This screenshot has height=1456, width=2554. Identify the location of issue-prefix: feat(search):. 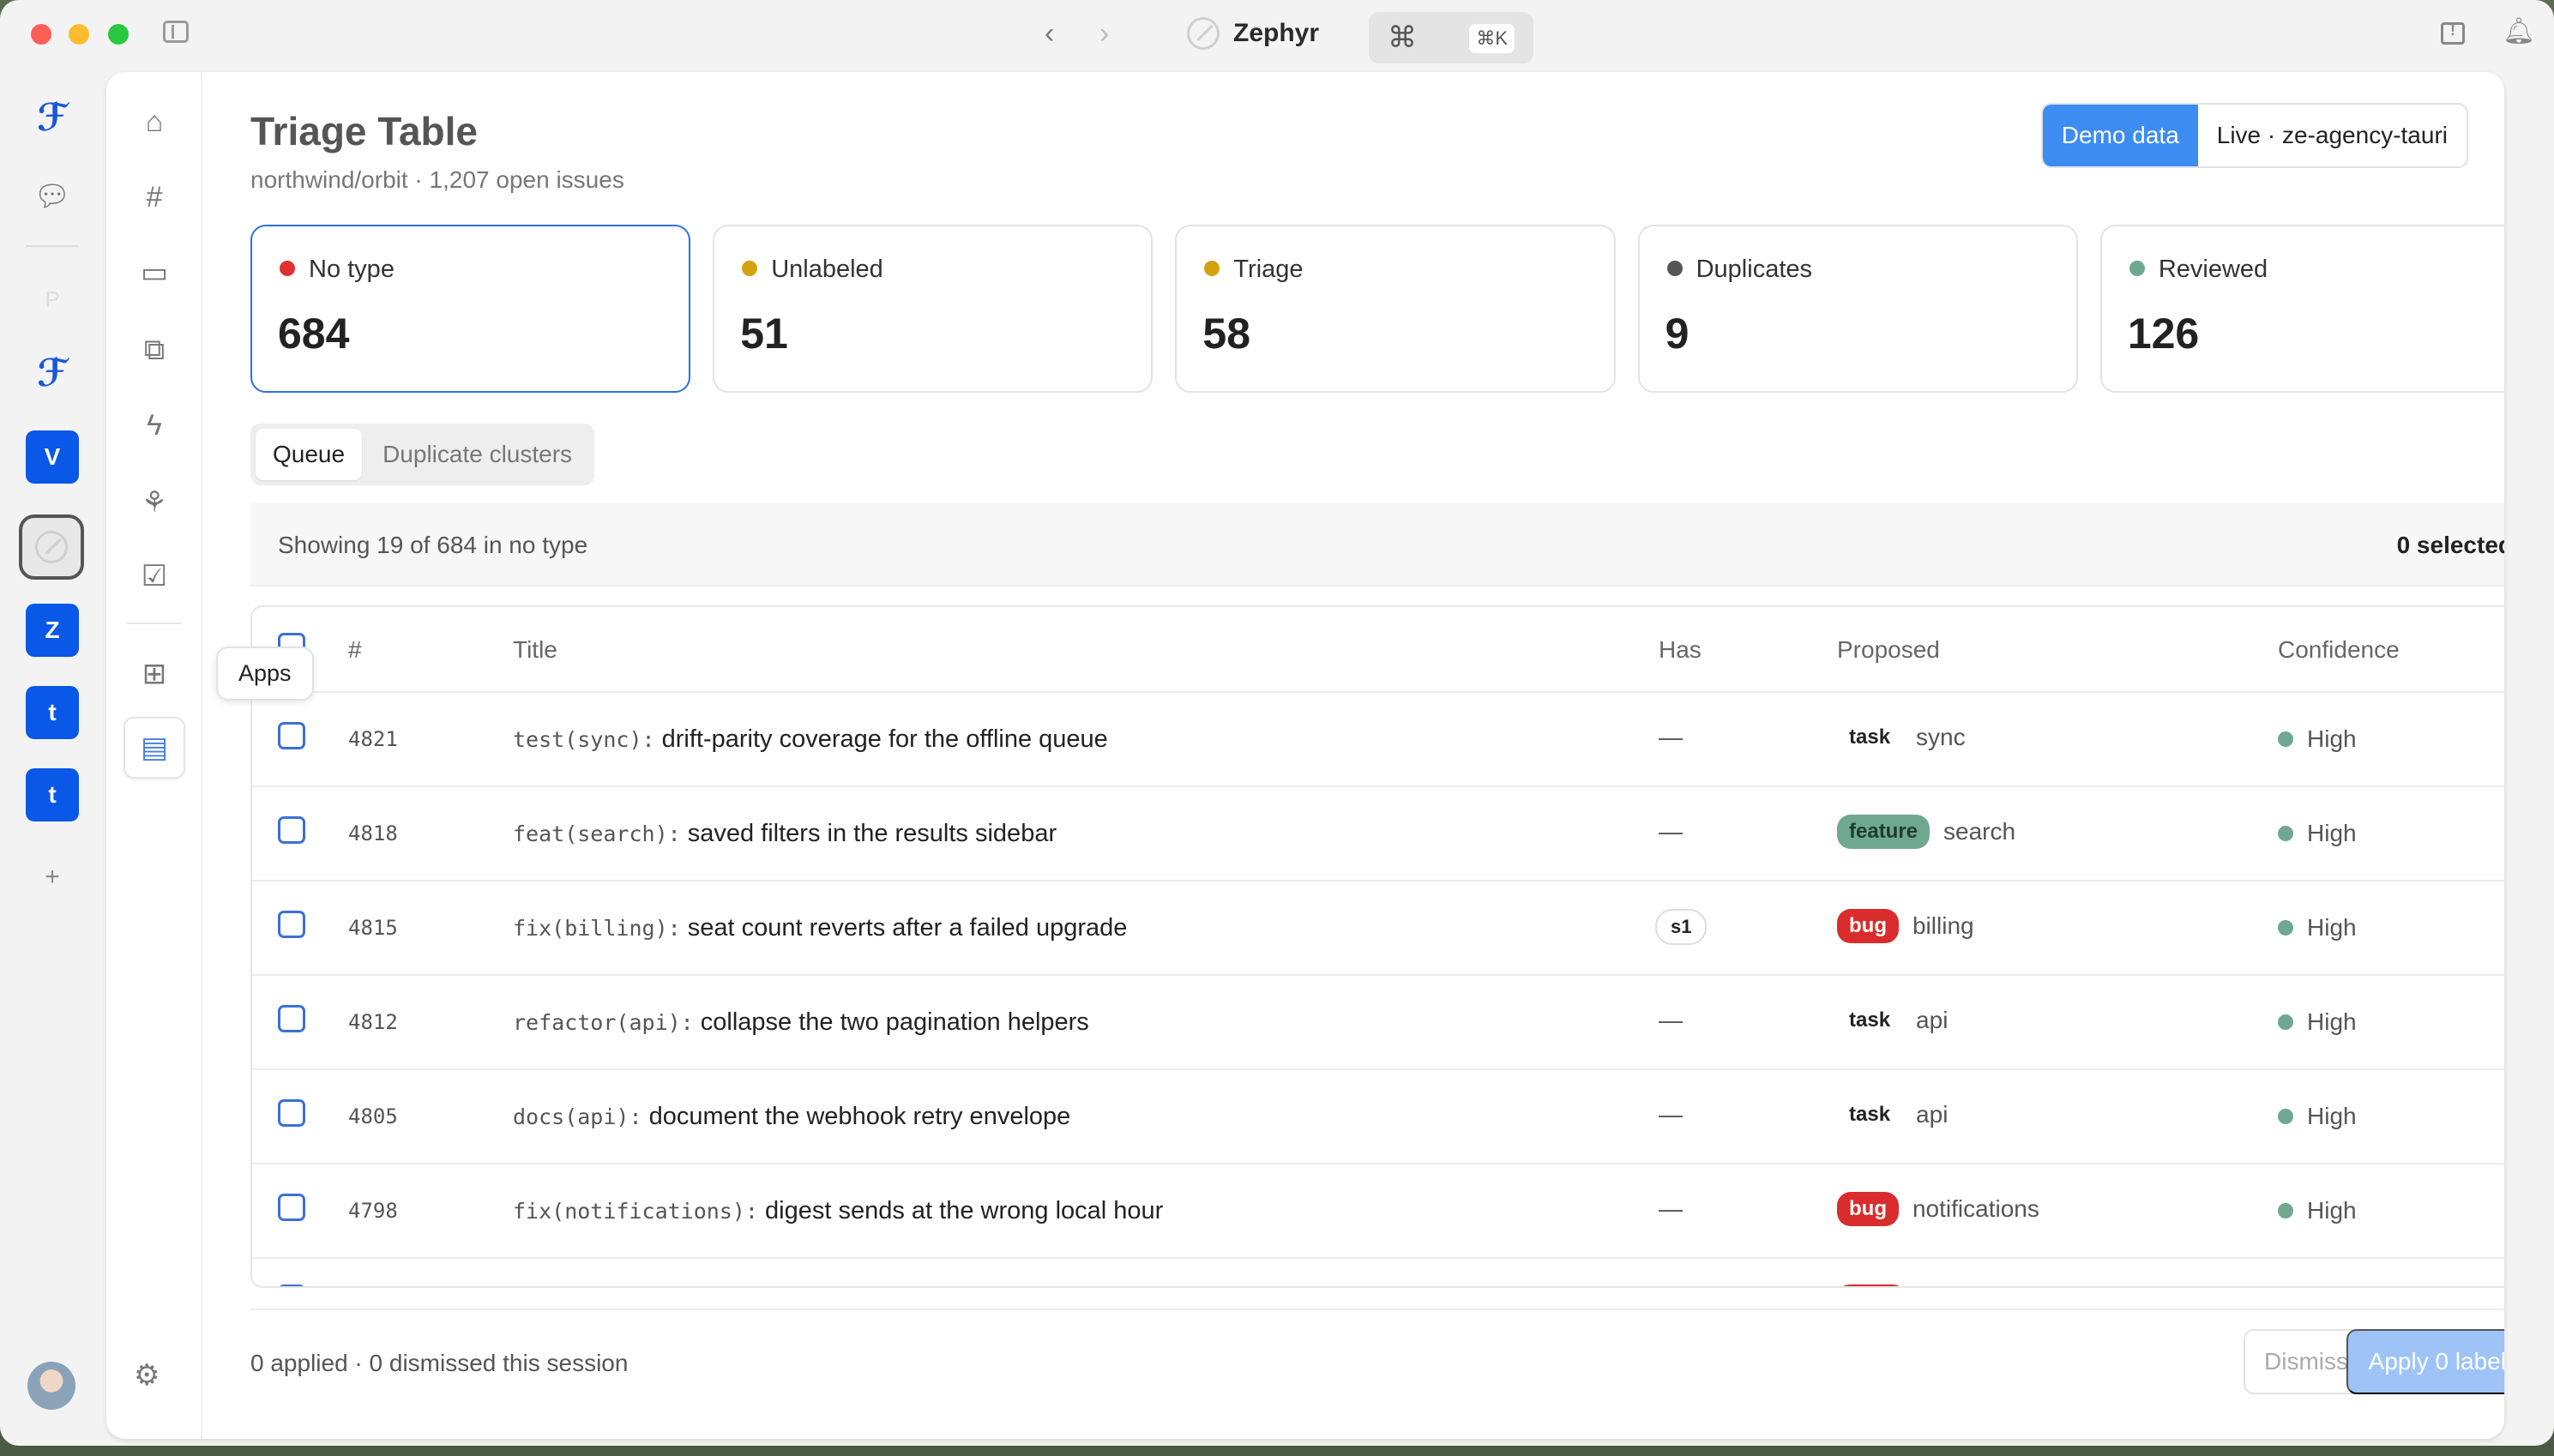
(597, 833).